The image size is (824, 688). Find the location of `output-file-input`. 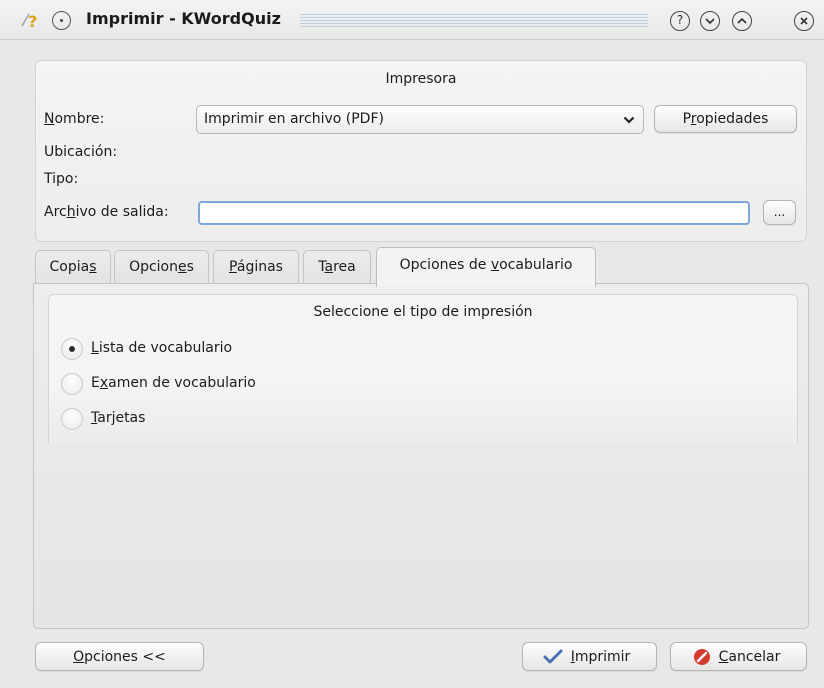

output-file-input is located at coordinates (474, 213).